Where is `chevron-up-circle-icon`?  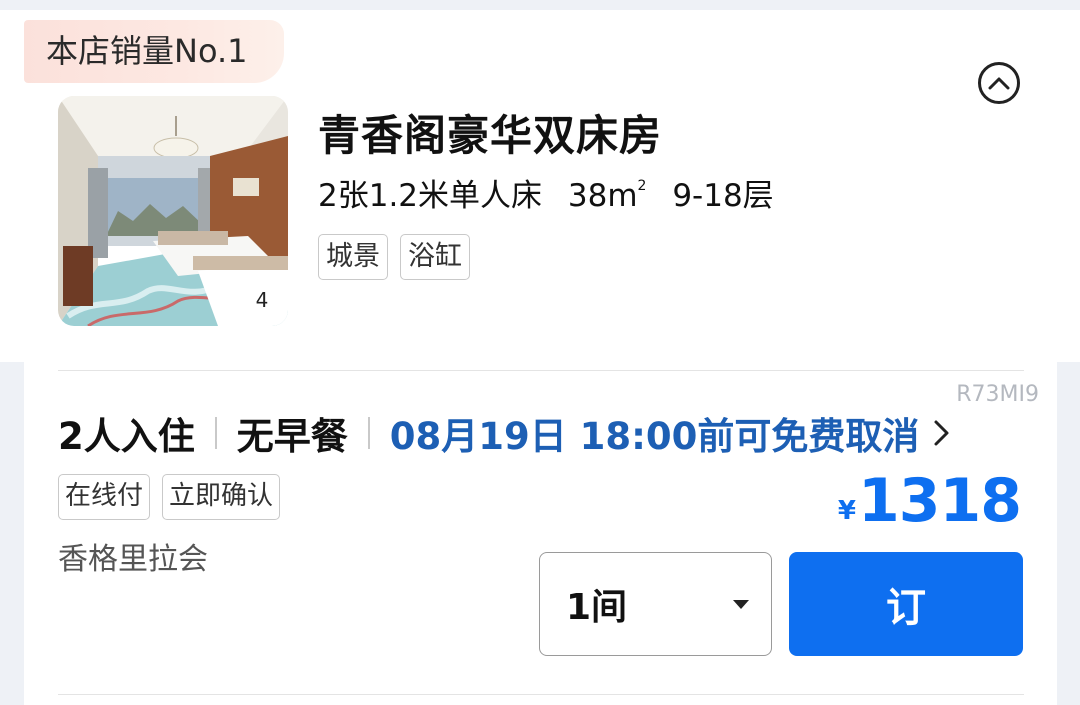 chevron-up-circle-icon is located at coordinates (999, 83).